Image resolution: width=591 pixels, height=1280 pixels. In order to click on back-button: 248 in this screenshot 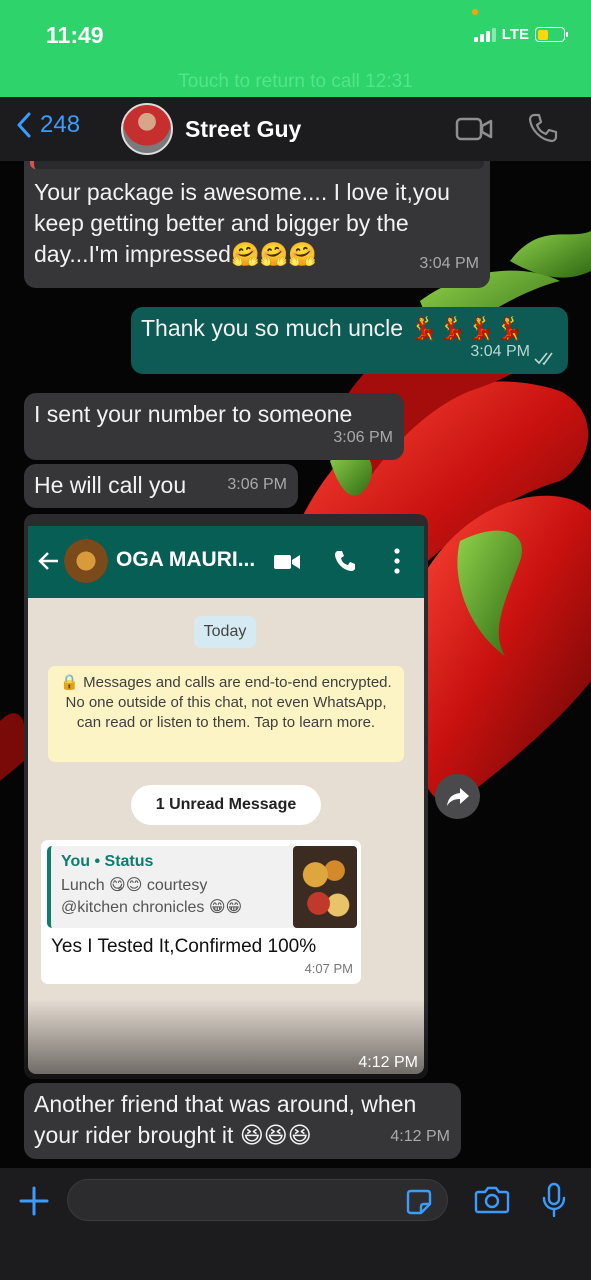, I will do `click(48, 125)`.